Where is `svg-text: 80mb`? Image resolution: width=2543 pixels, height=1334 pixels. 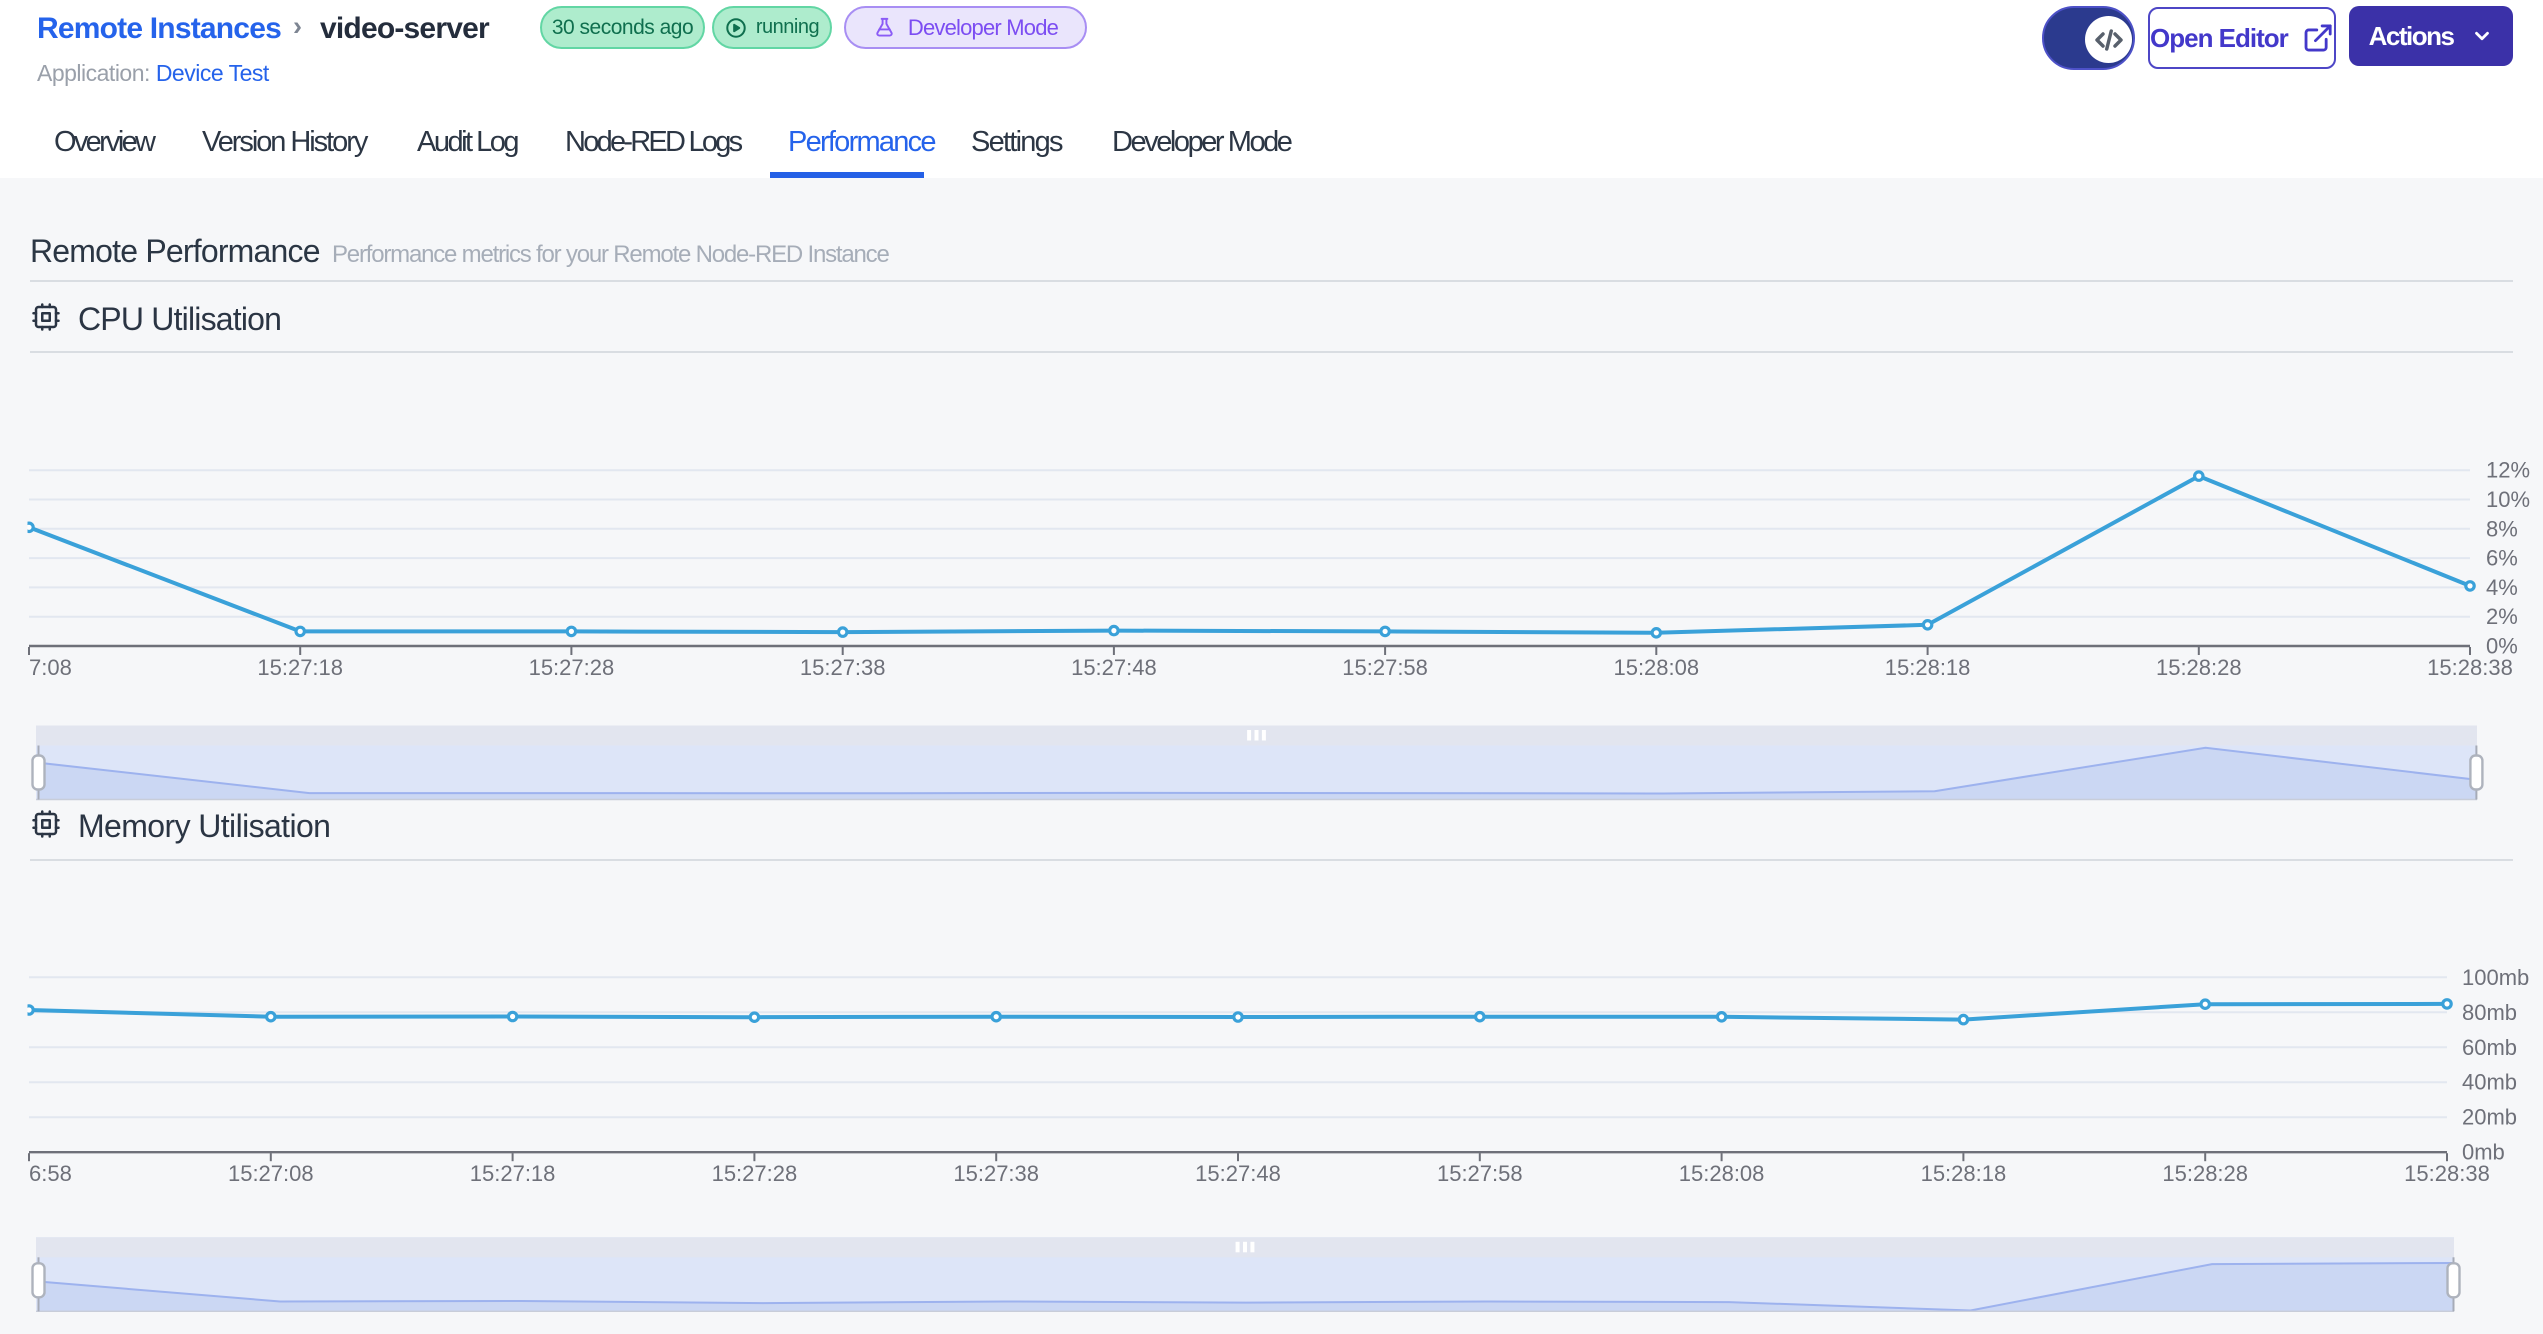
svg-text: 80mb is located at coordinates (2489, 1012).